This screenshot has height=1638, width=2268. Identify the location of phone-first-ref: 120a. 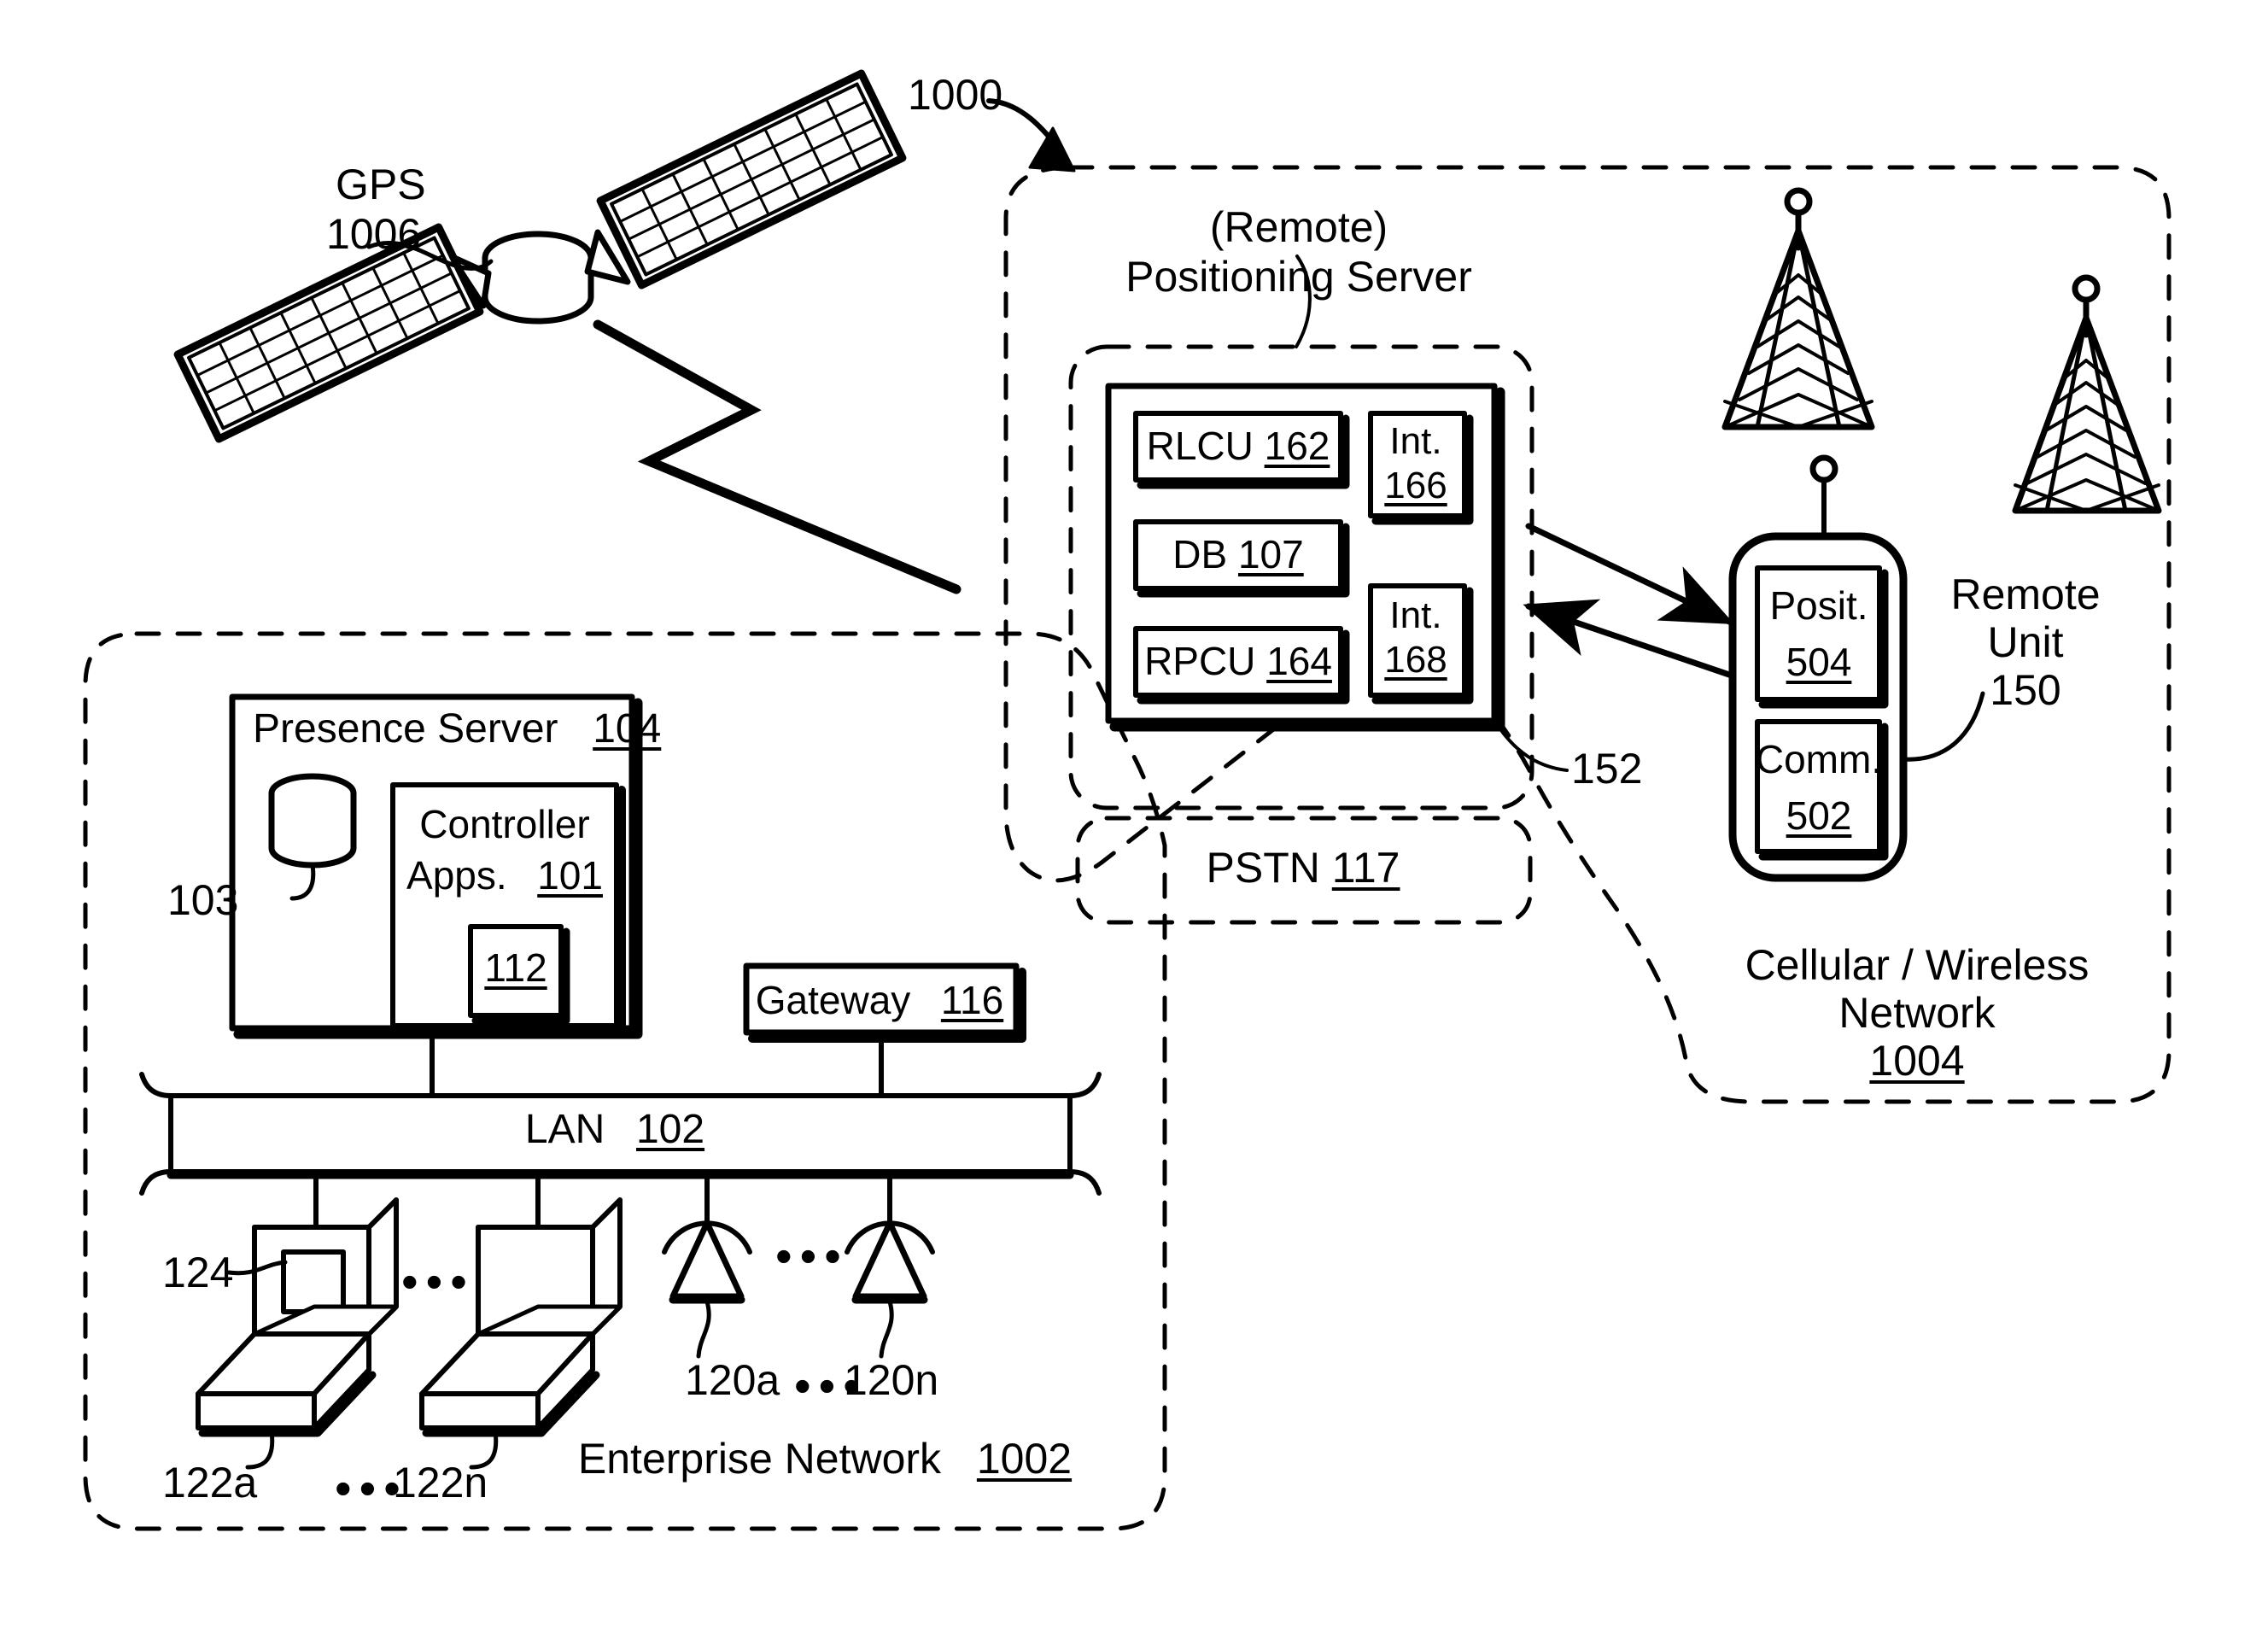
(732, 1380).